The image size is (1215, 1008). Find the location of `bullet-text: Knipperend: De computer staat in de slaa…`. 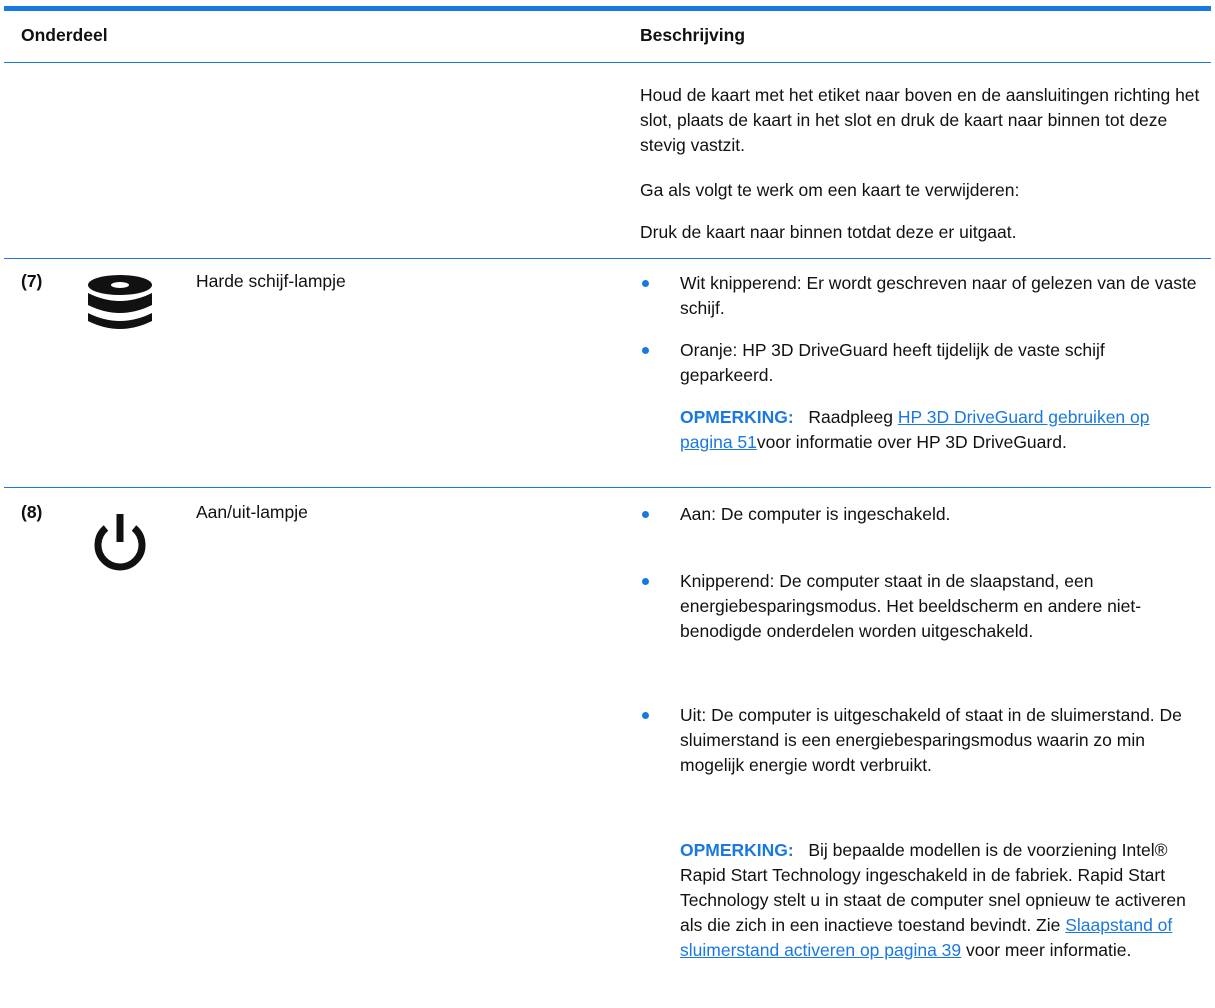

bullet-text: Knipperend: De computer staat in de slaa… is located at coordinates (911, 606).